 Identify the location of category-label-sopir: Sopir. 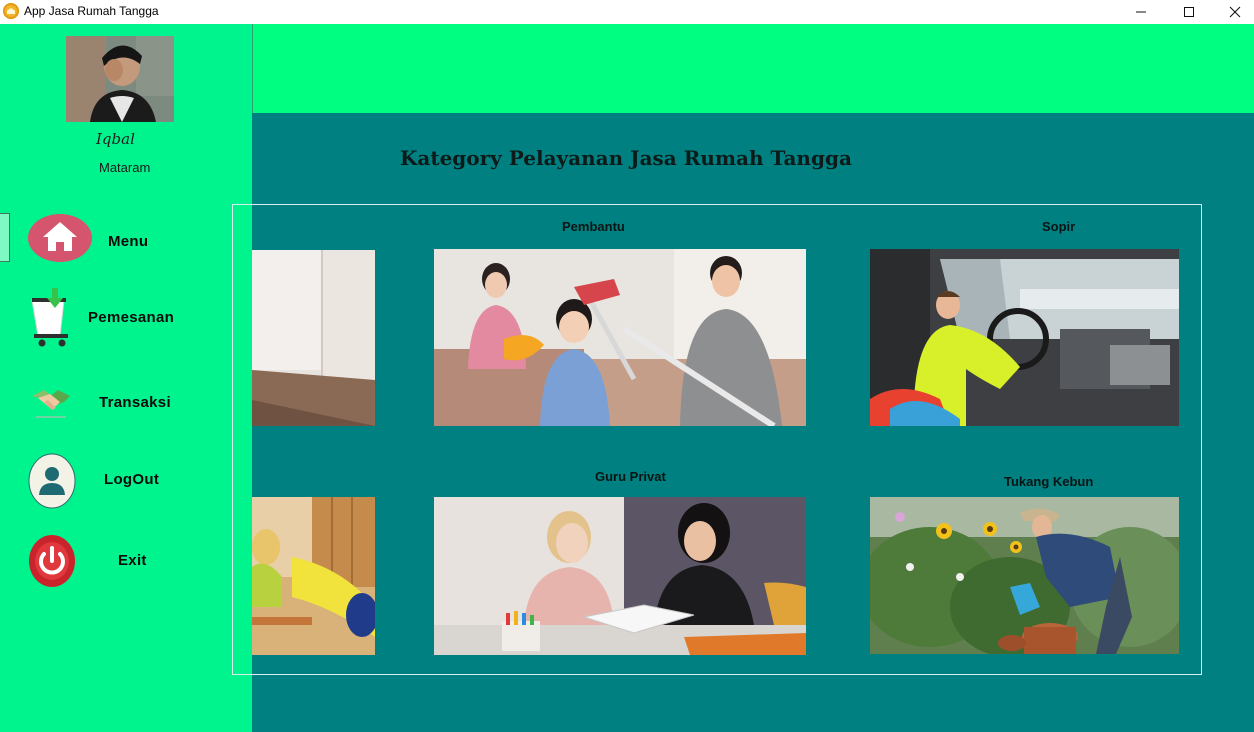
(1059, 226).